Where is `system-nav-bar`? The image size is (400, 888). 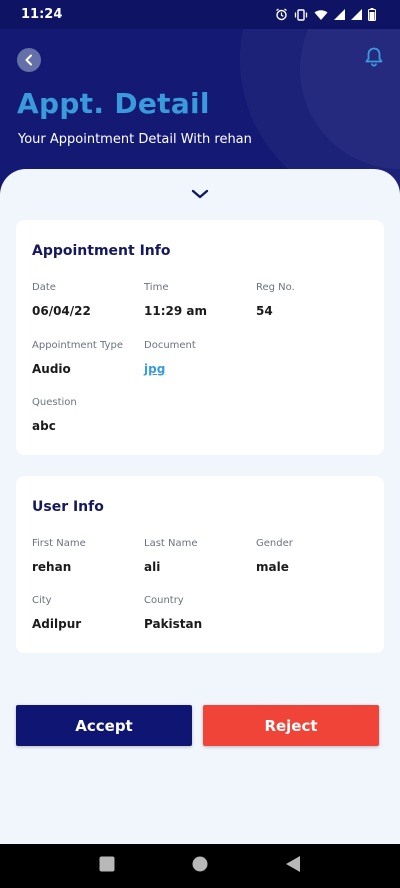 system-nav-bar is located at coordinates (200, 866).